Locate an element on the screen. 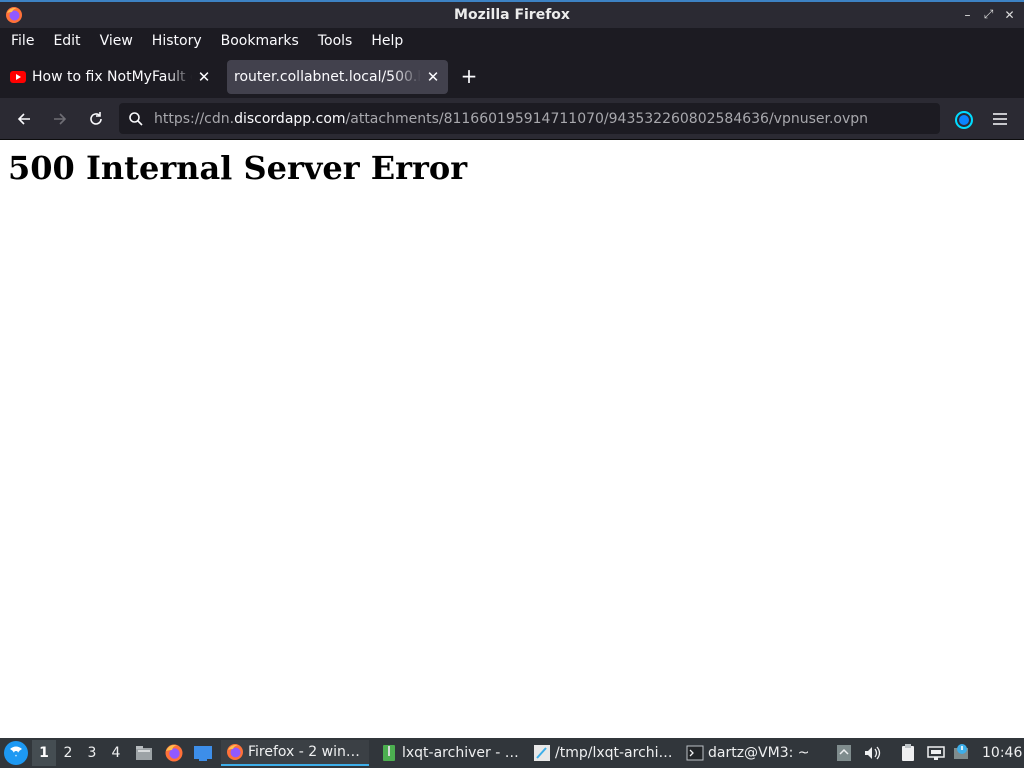 This screenshot has height=768, width=1024. clipboard-icon is located at coordinates (908, 753).